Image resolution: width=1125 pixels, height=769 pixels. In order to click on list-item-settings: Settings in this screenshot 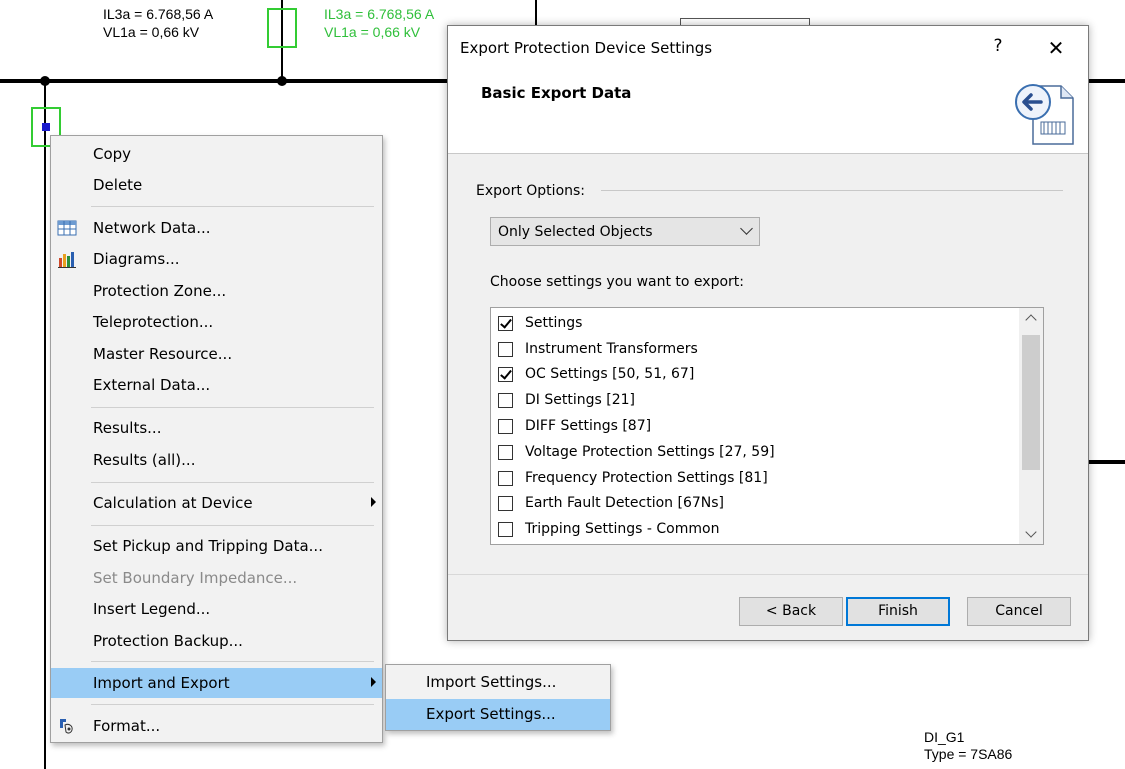, I will do `click(753, 323)`.